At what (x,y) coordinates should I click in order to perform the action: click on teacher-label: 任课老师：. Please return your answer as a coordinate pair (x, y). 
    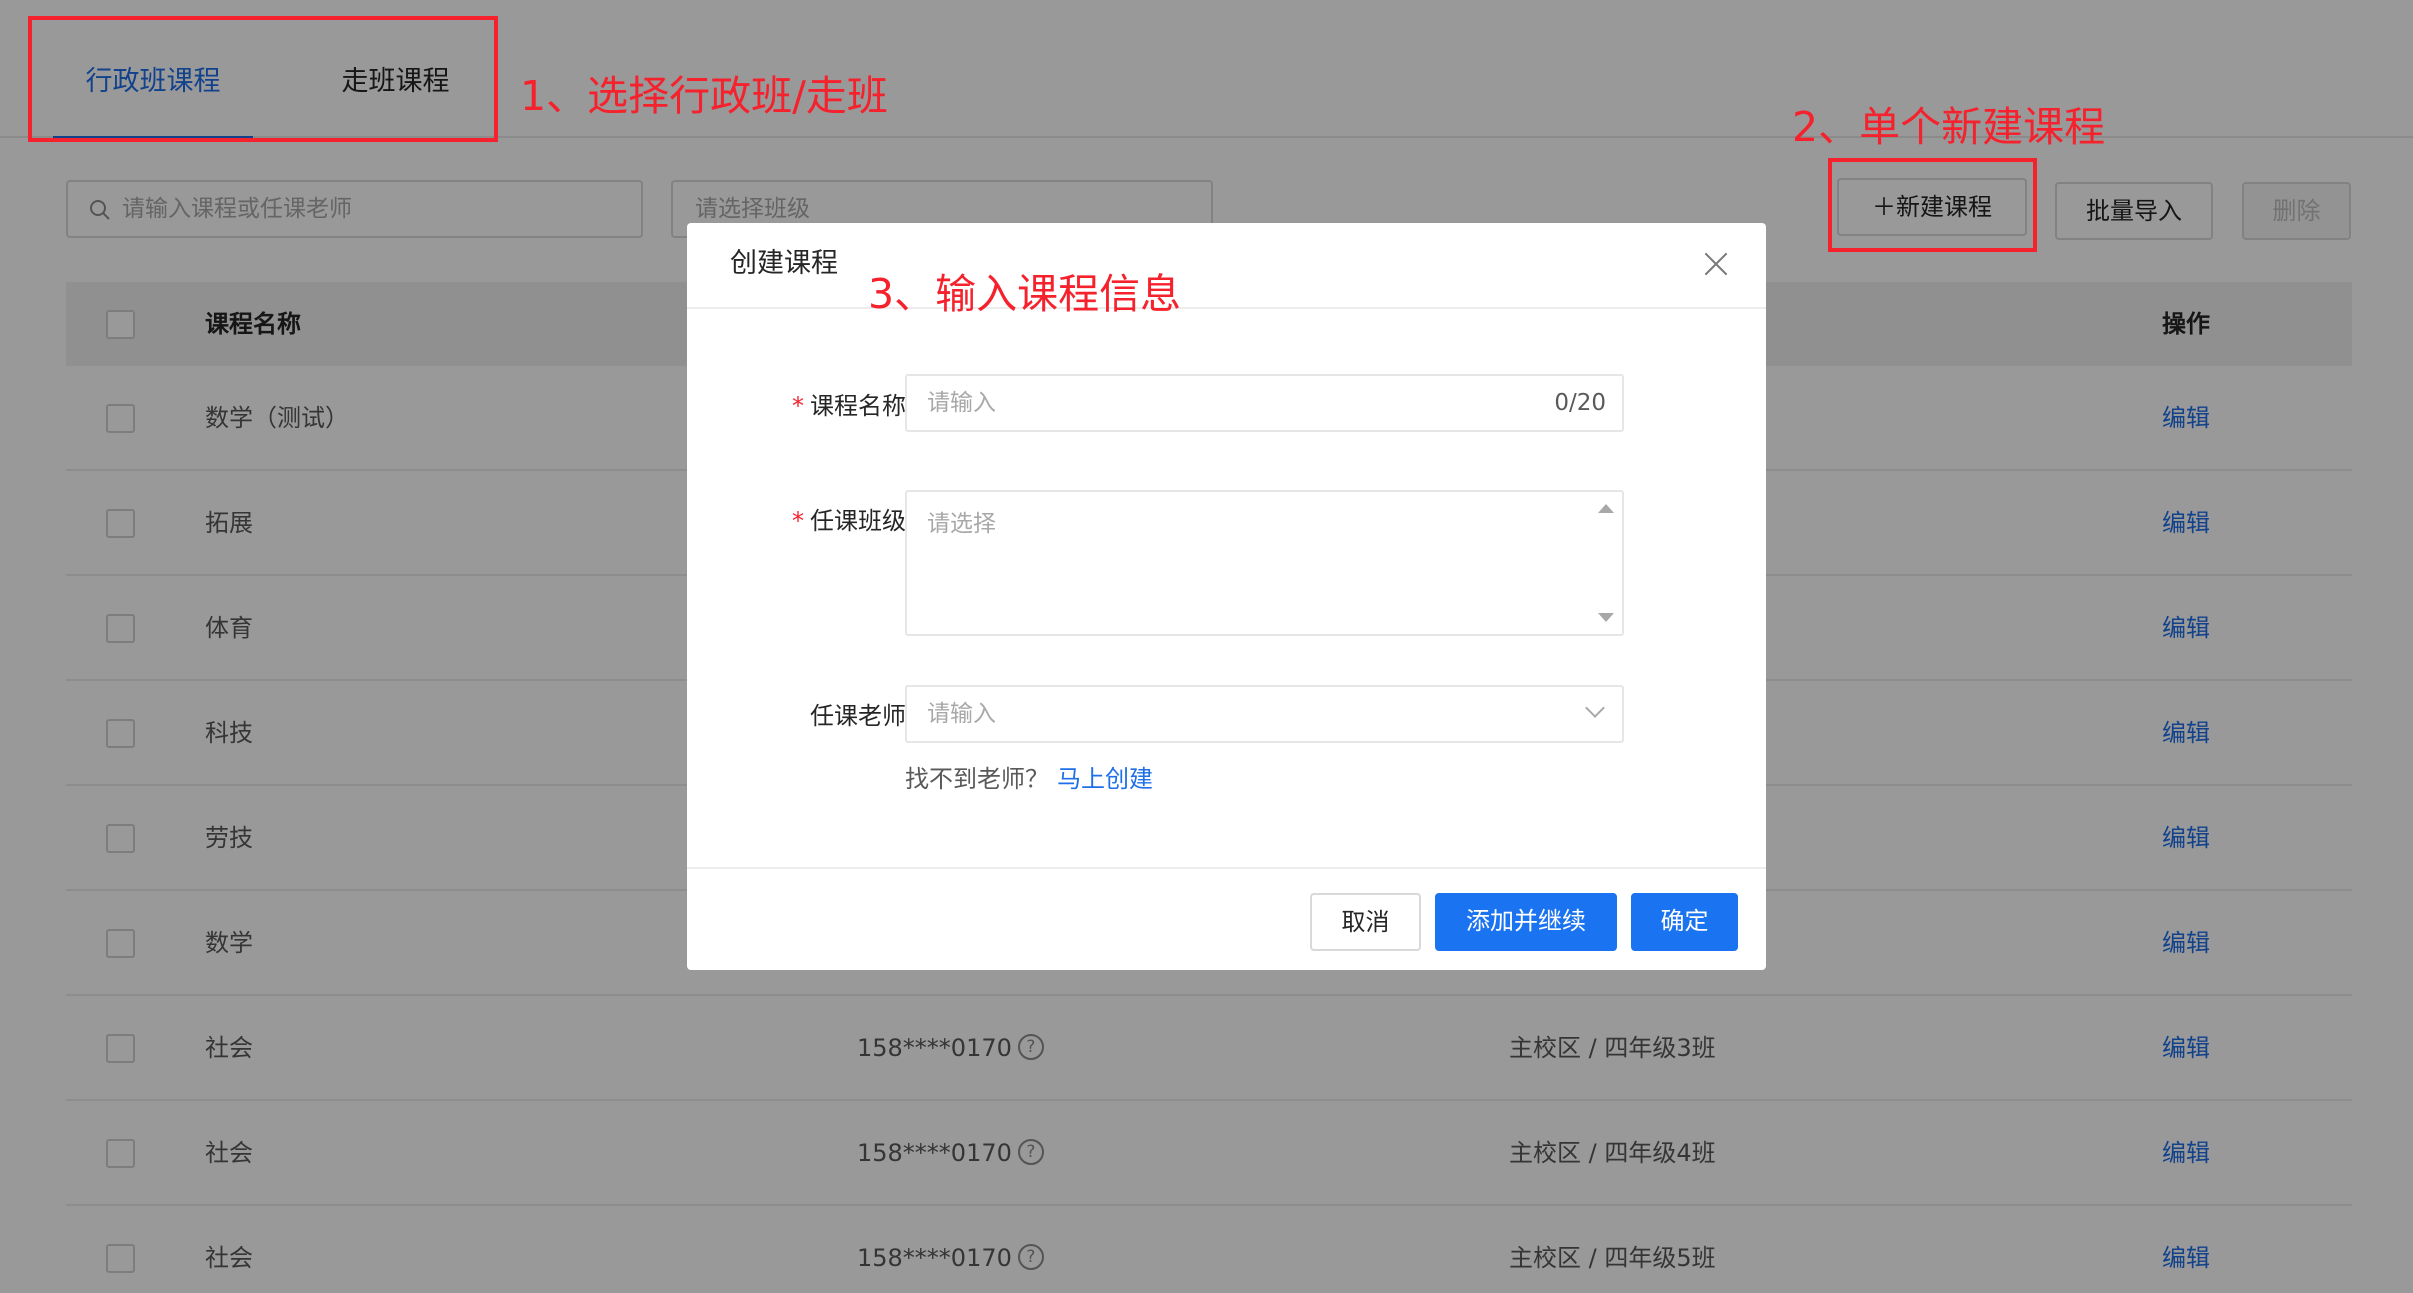
    Looking at the image, I should click on (870, 716).